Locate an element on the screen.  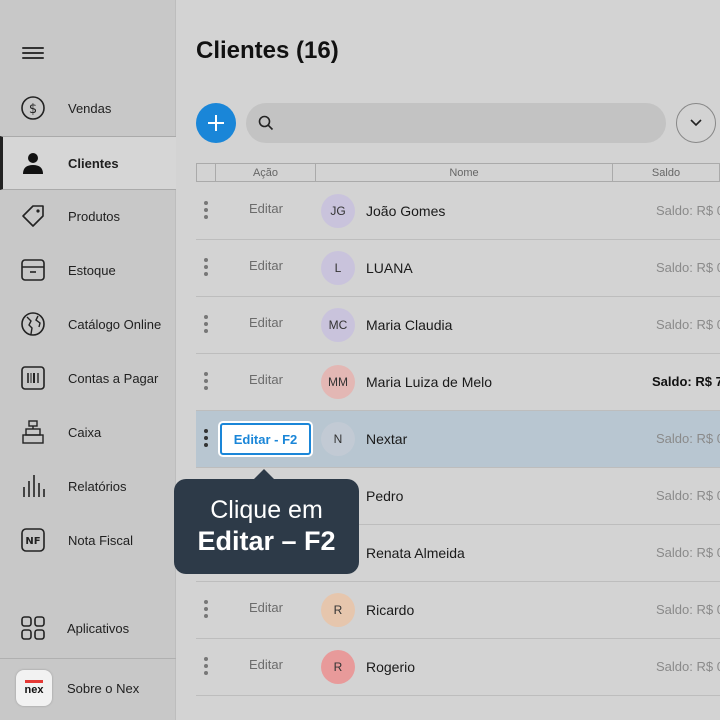
sidebar-item-contas-a-pagar: Contas a Pagar is located at coordinates (88, 378).